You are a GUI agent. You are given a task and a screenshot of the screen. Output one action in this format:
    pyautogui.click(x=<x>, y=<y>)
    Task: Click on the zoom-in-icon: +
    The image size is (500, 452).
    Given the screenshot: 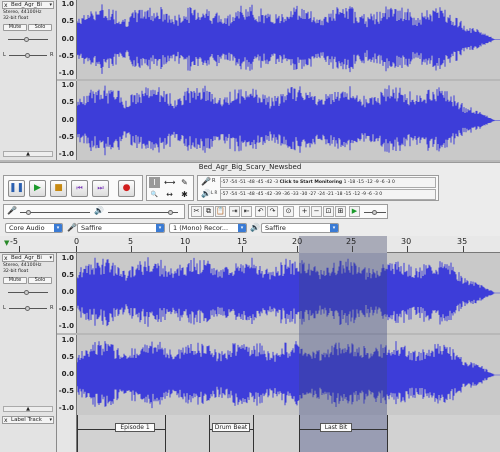 What is the action you would take?
    pyautogui.click(x=304, y=211)
    